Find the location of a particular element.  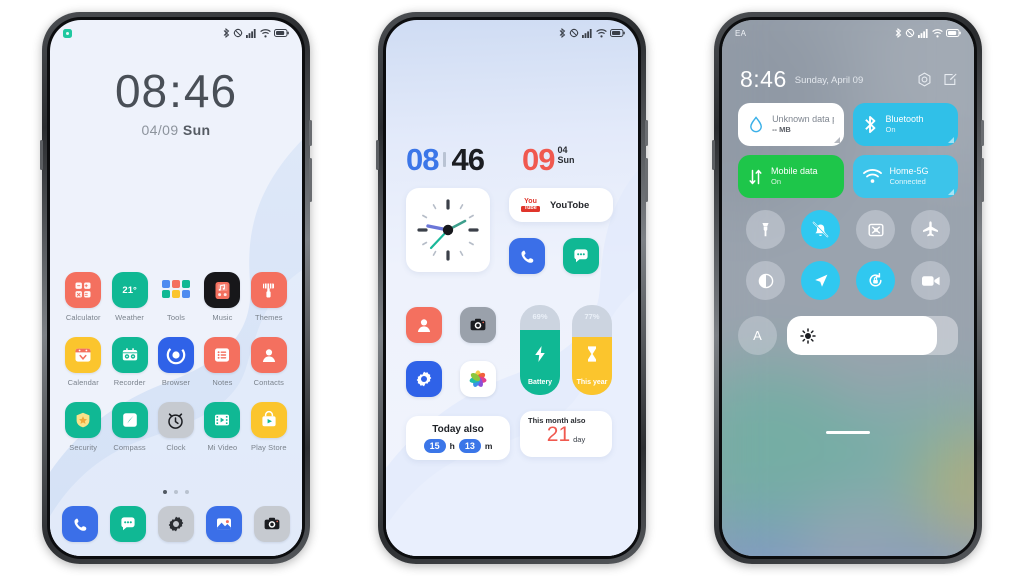

app-security: Security is located at coordinates (83, 427).